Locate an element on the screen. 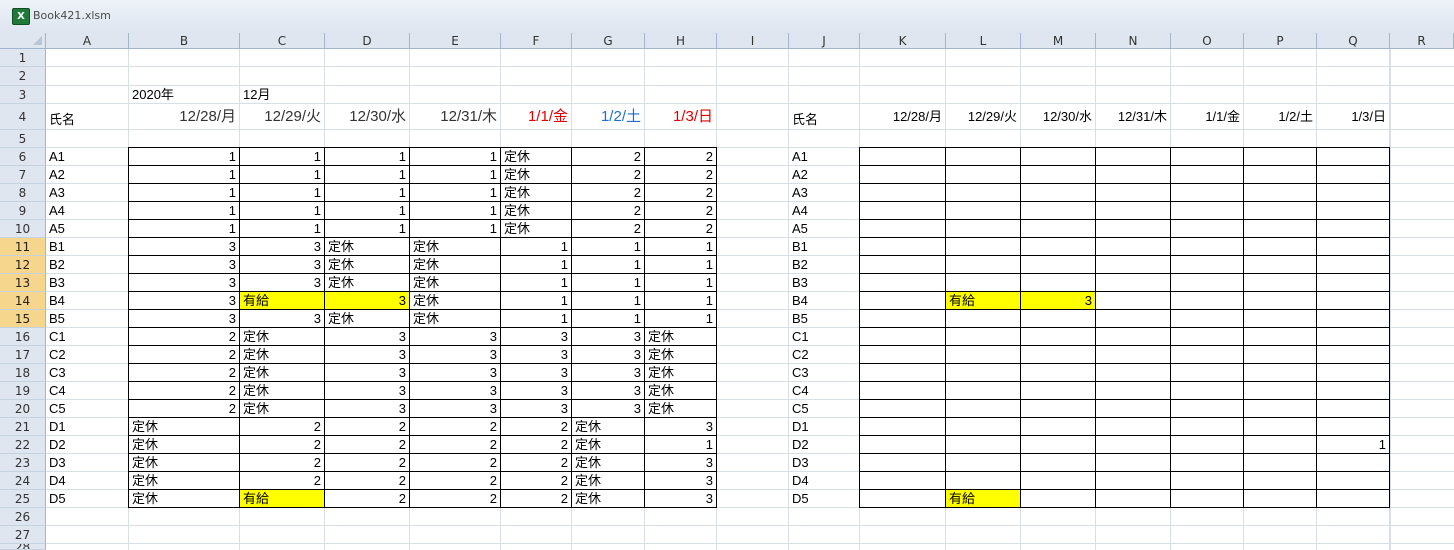 Image resolution: width=1454 pixels, height=550 pixels. row-header-4: 4 is located at coordinates (23, 117).